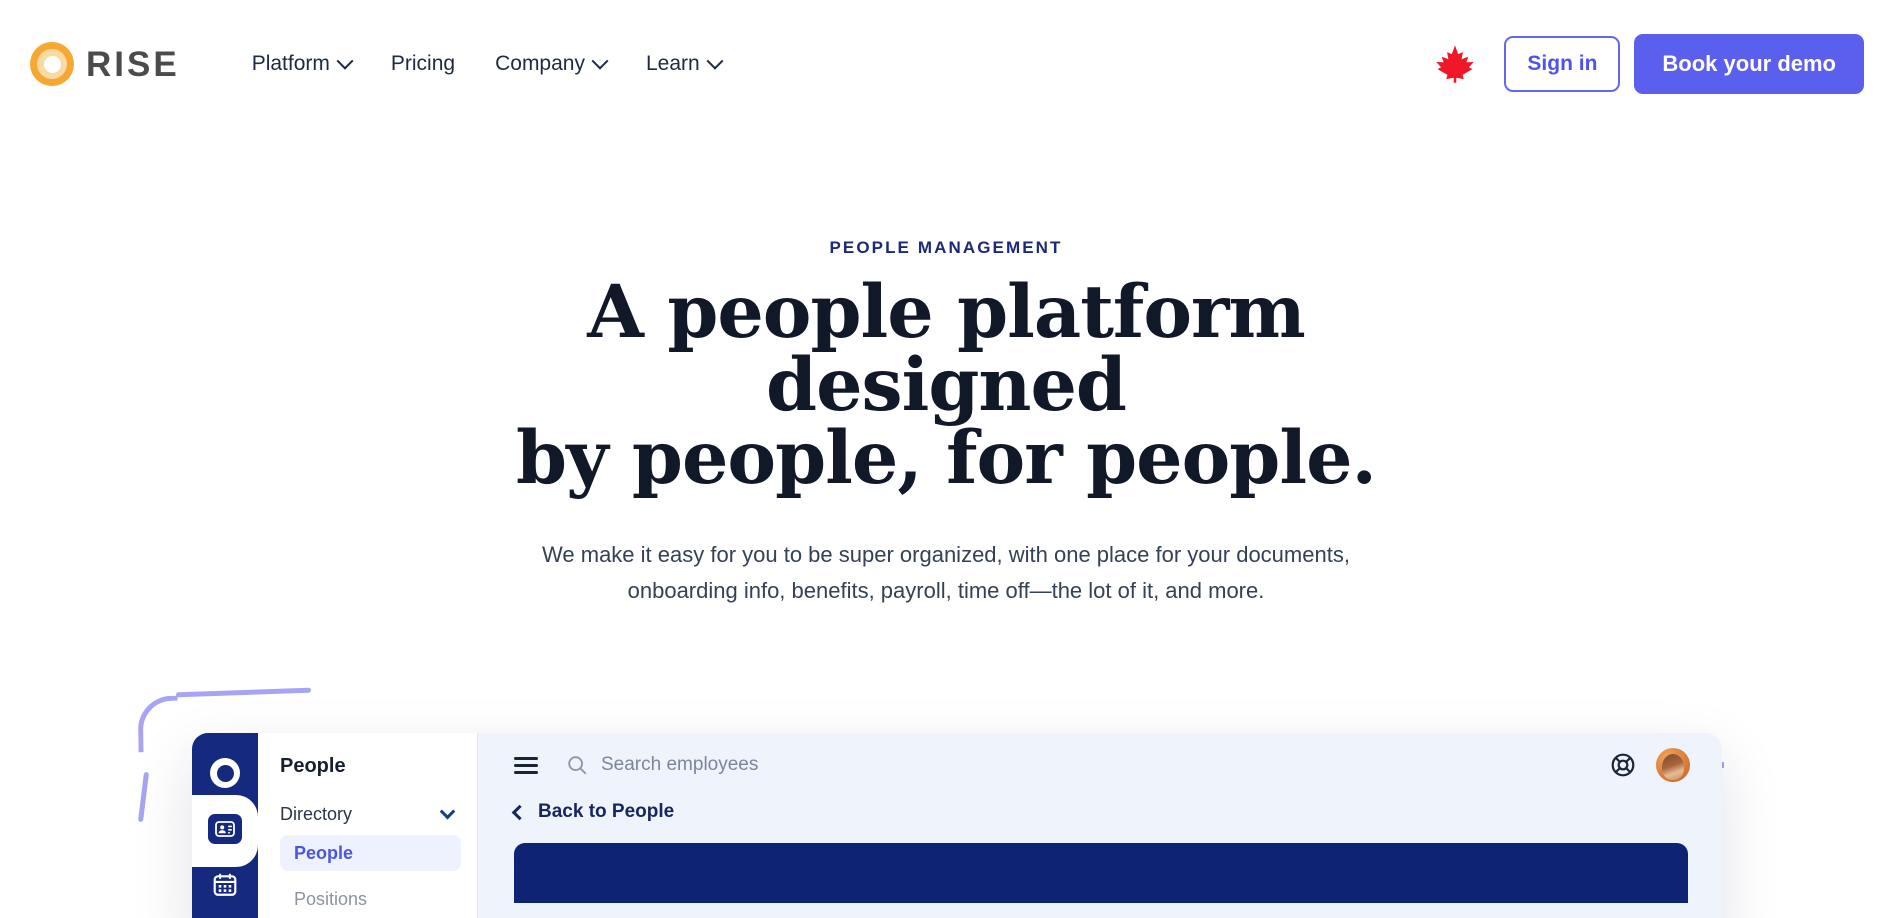 This screenshot has width=1892, height=918. I want to click on nav-item-learn: Learn, so click(683, 64).